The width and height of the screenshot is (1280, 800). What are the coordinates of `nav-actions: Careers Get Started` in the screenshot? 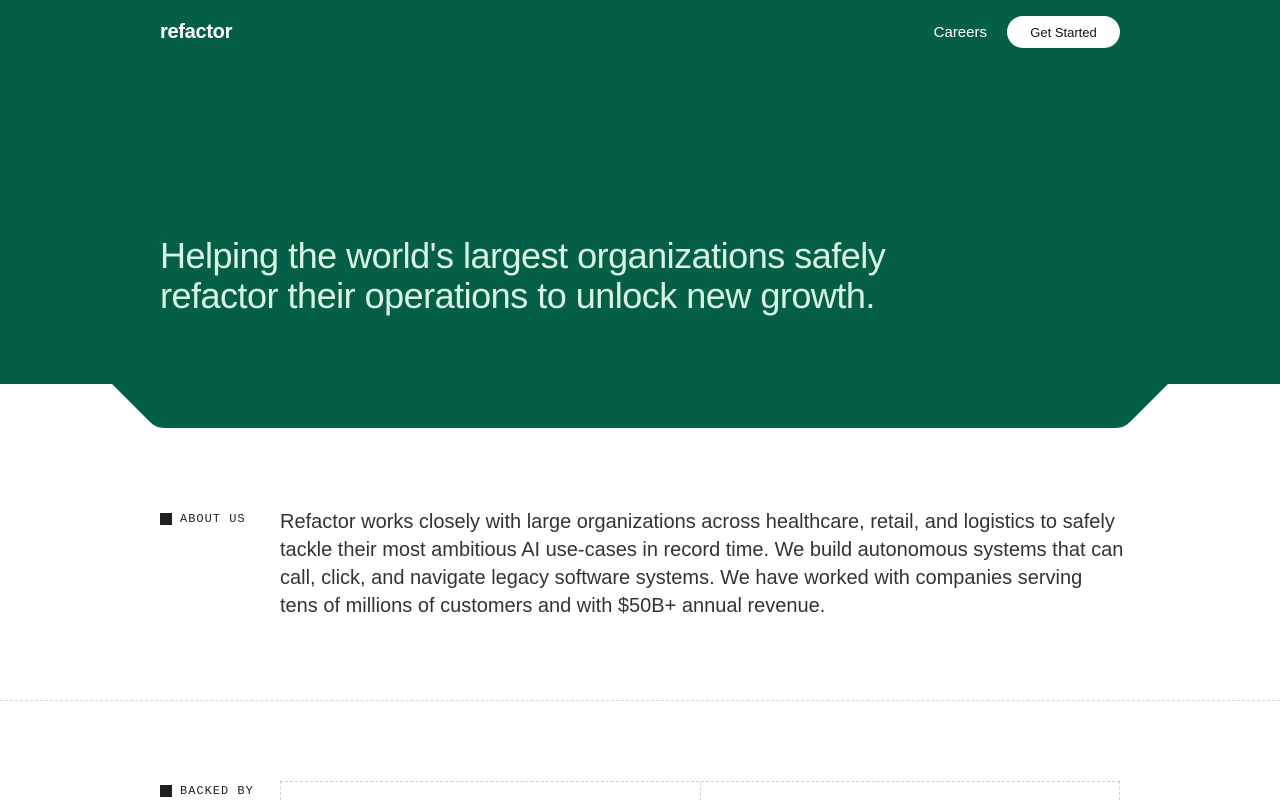 It's located at (1027, 32).